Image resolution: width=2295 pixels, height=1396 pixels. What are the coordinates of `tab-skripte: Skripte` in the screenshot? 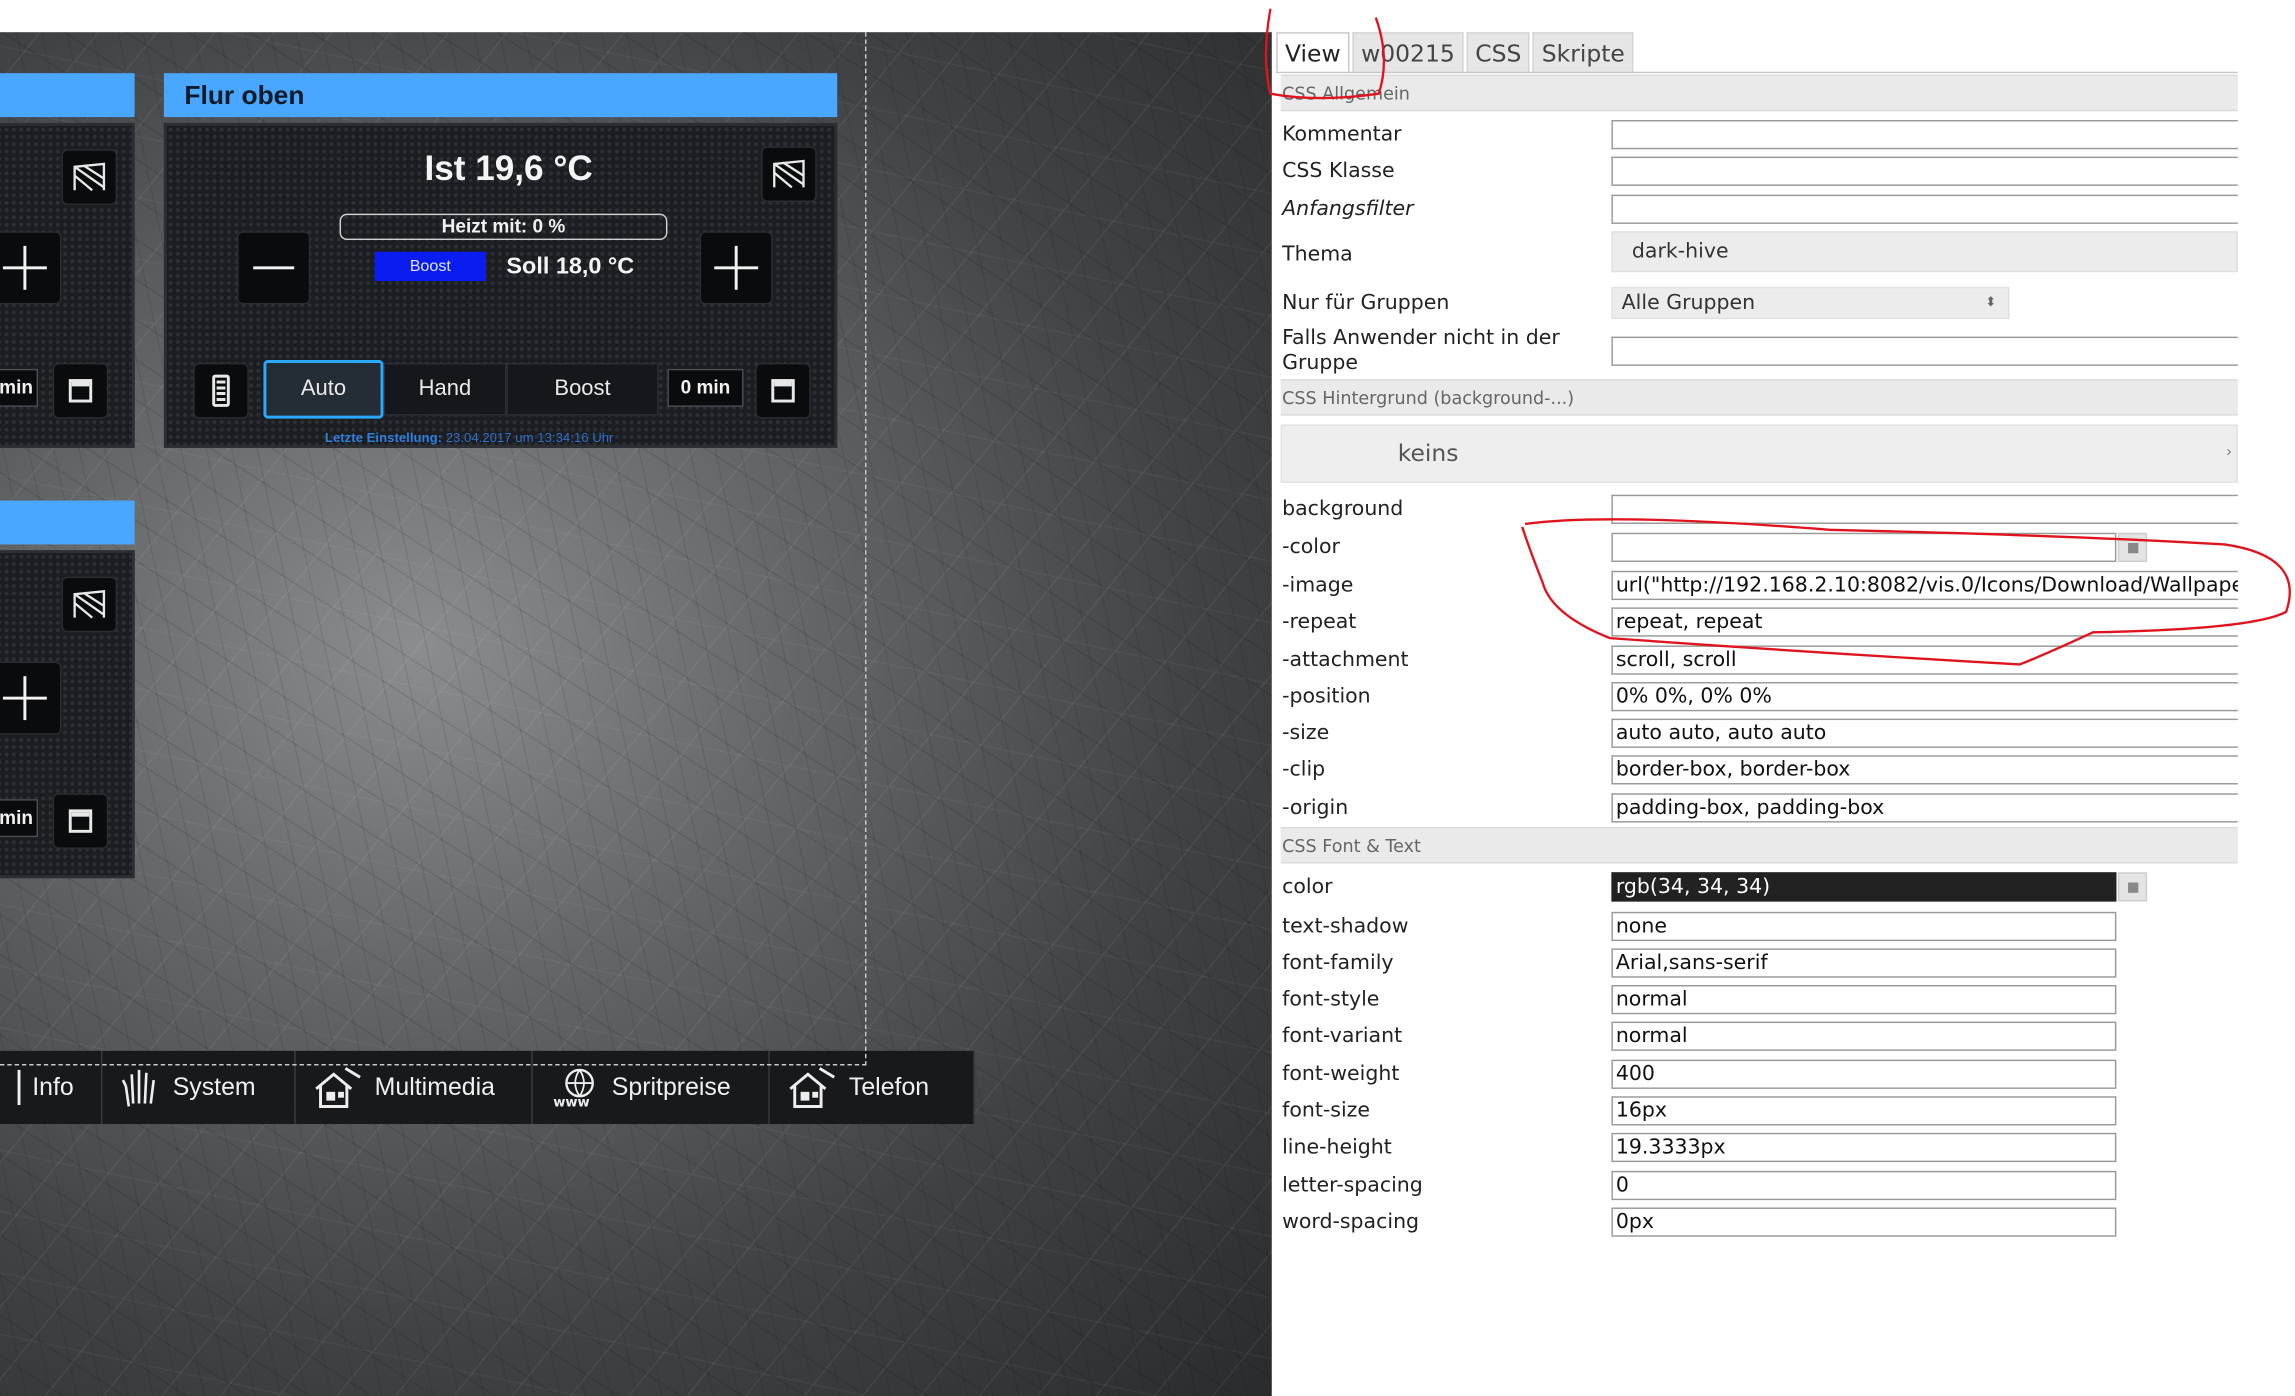 It's located at (1583, 53).